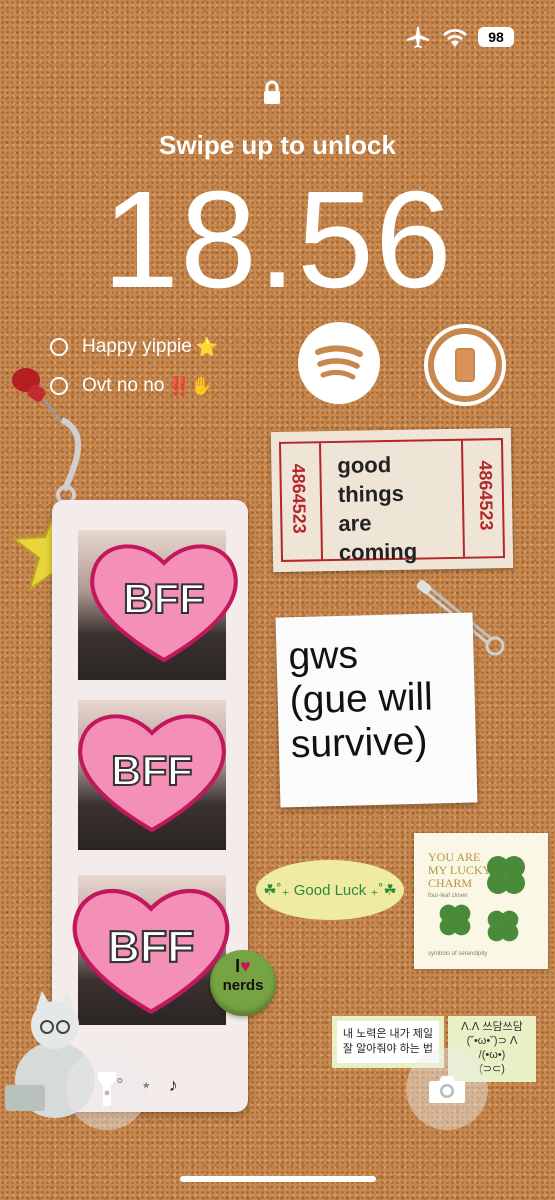 The width and height of the screenshot is (555, 1200). I want to click on warning-hand-icon: ‼️✋, so click(191, 385).